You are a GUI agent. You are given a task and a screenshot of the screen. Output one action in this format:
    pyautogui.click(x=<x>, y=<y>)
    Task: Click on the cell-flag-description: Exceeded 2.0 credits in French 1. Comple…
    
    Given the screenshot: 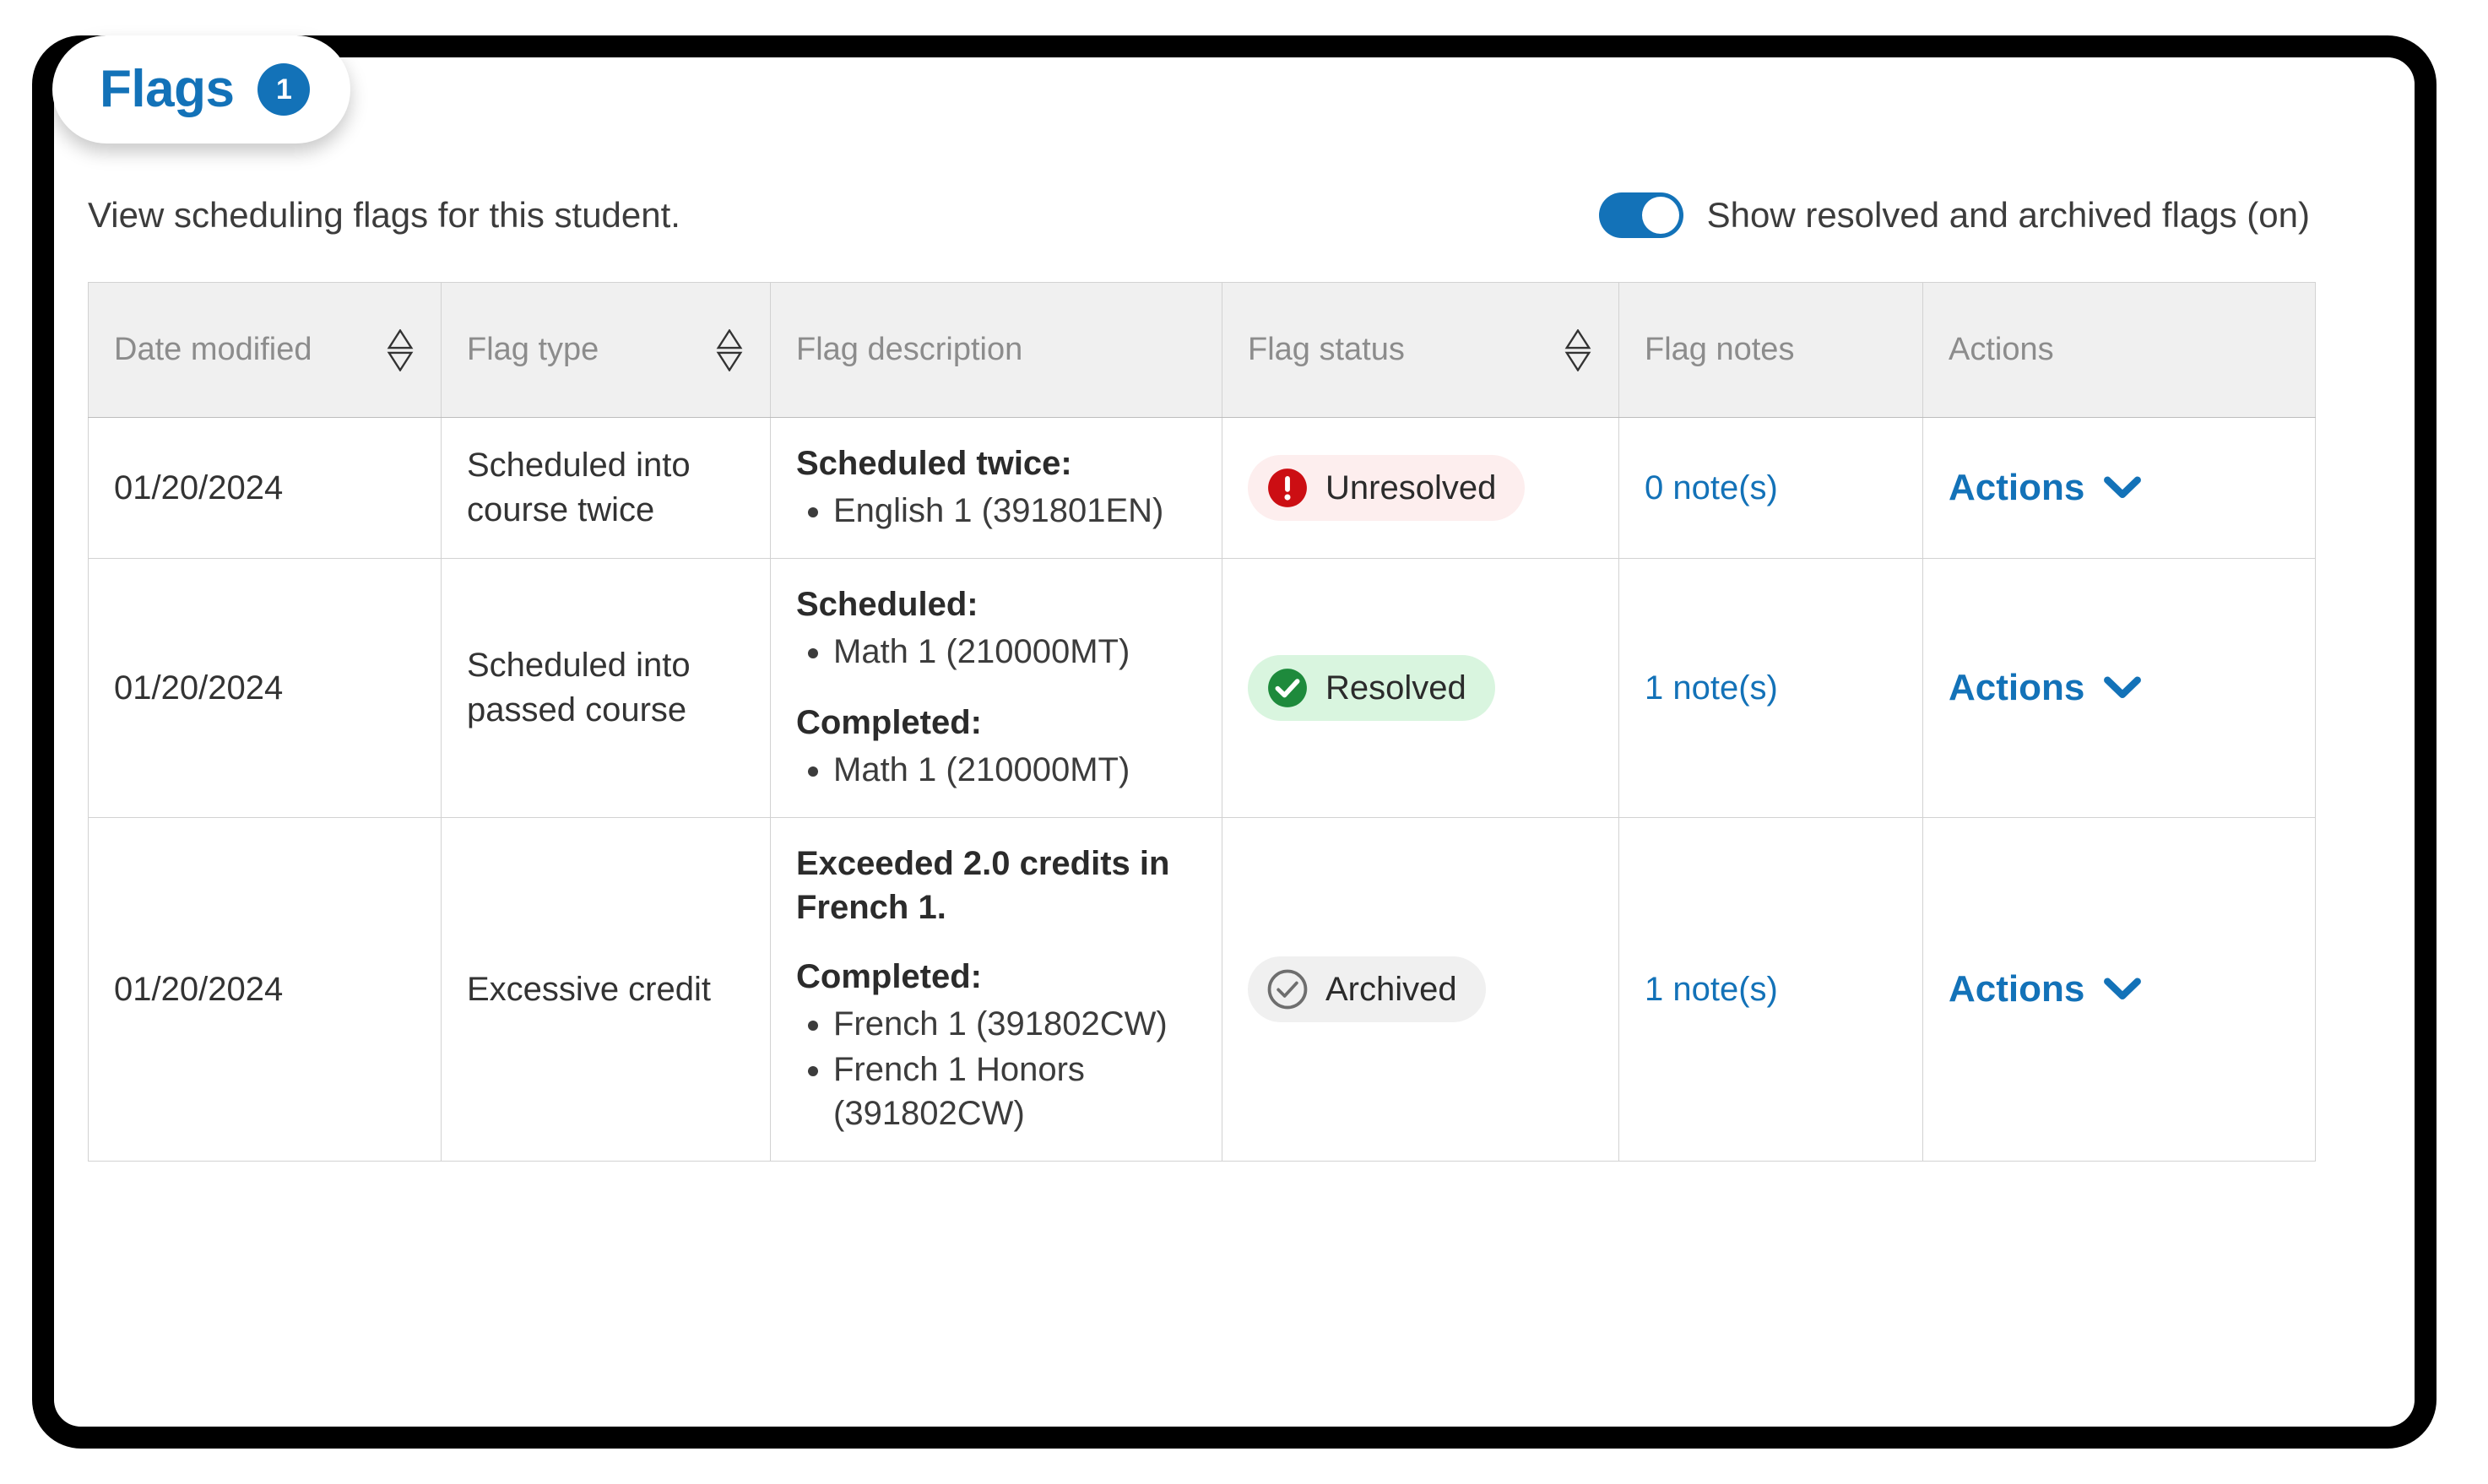 What is the action you would take?
    pyautogui.click(x=996, y=990)
    